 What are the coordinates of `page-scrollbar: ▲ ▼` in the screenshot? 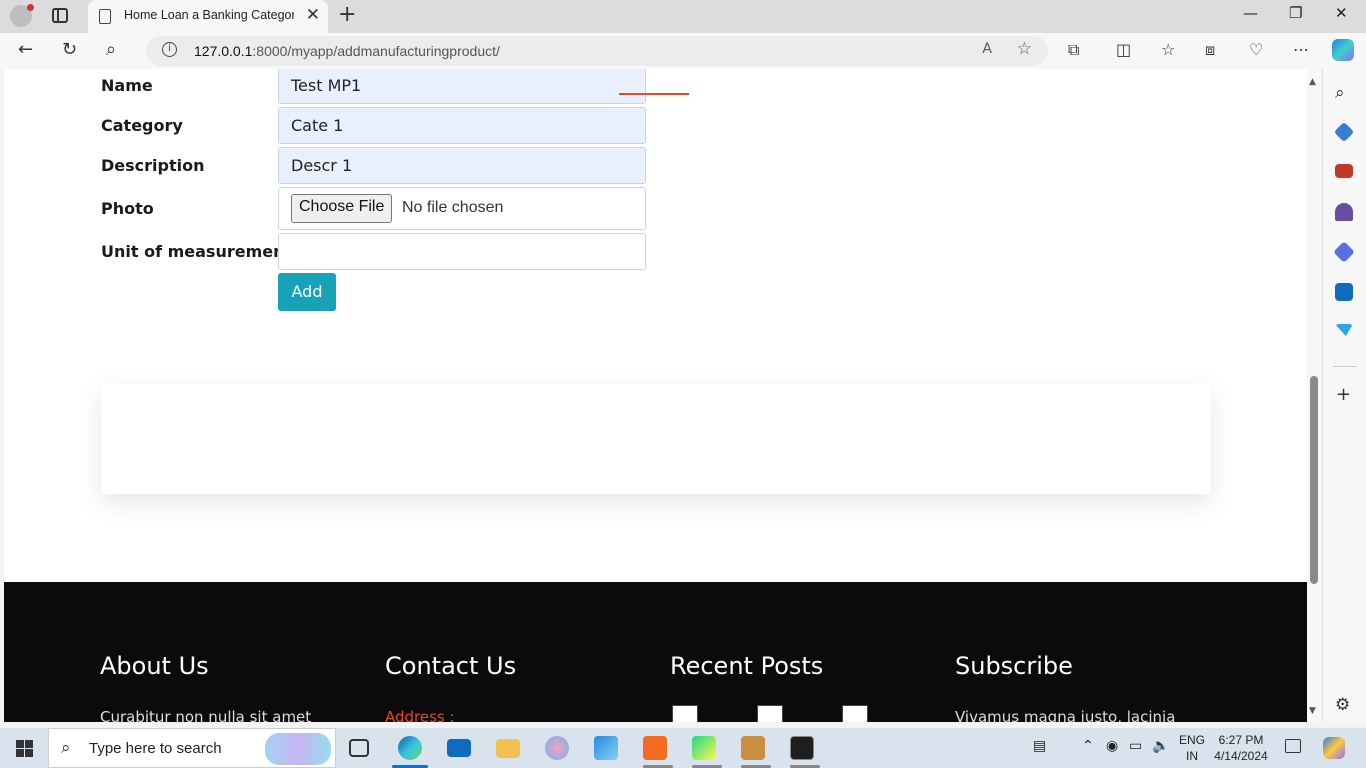 It's located at (1314, 395).